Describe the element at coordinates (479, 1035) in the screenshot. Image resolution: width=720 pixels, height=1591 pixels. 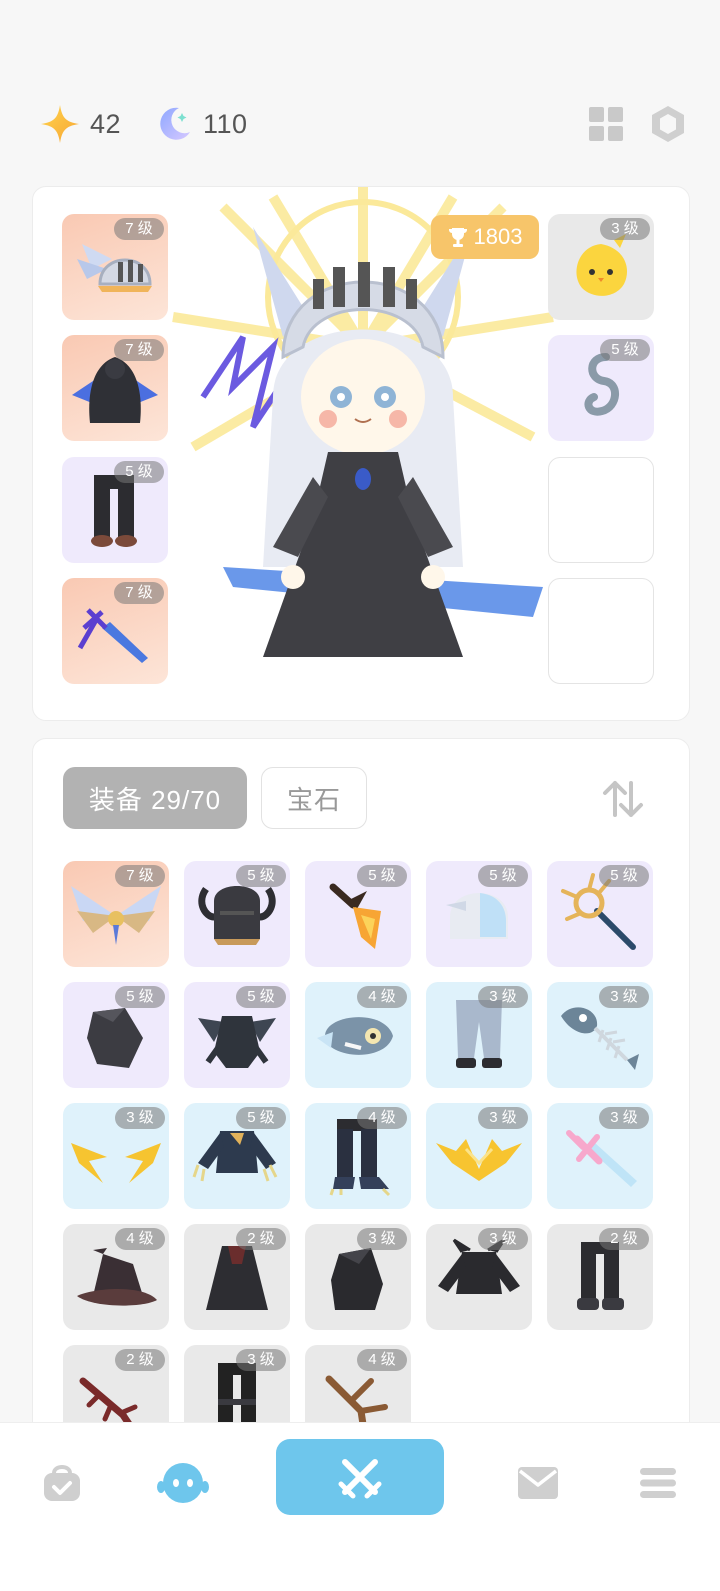
I see `inventory-item-gray-pants: 3 级` at that location.